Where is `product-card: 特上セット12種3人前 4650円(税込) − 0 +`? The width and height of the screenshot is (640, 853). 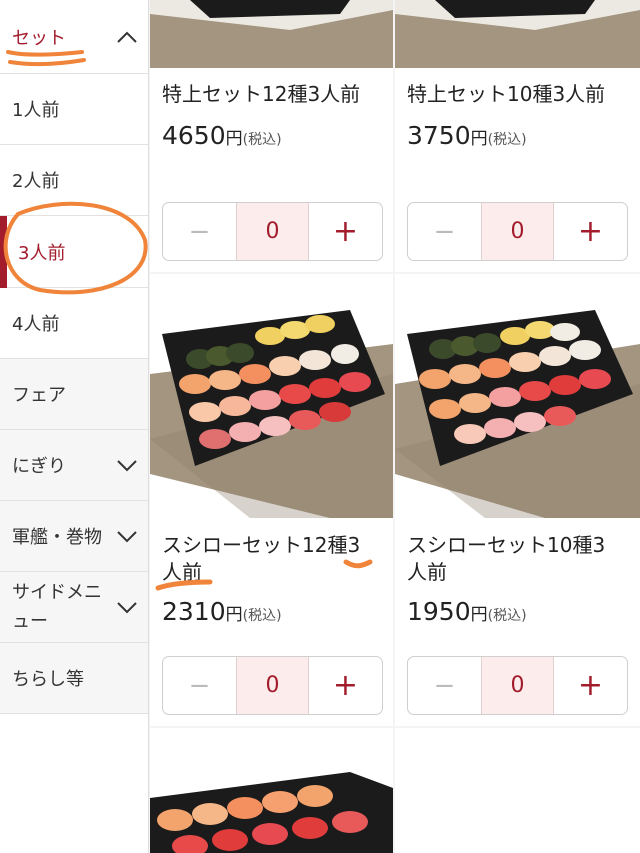
product-card: 特上セット12種3人前 4650円(税込) − 0 + is located at coordinates (271, 136).